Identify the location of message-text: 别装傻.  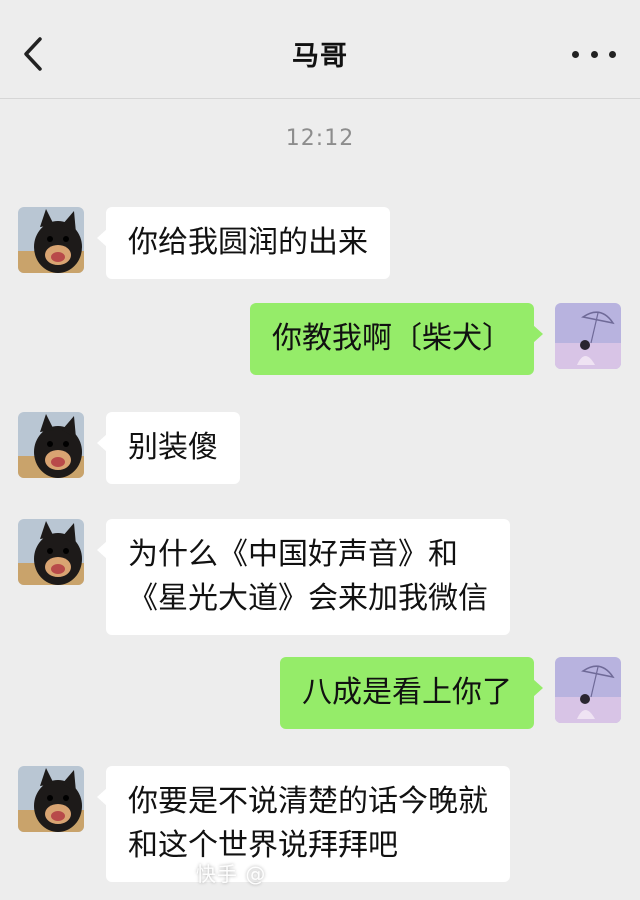
(173, 447).